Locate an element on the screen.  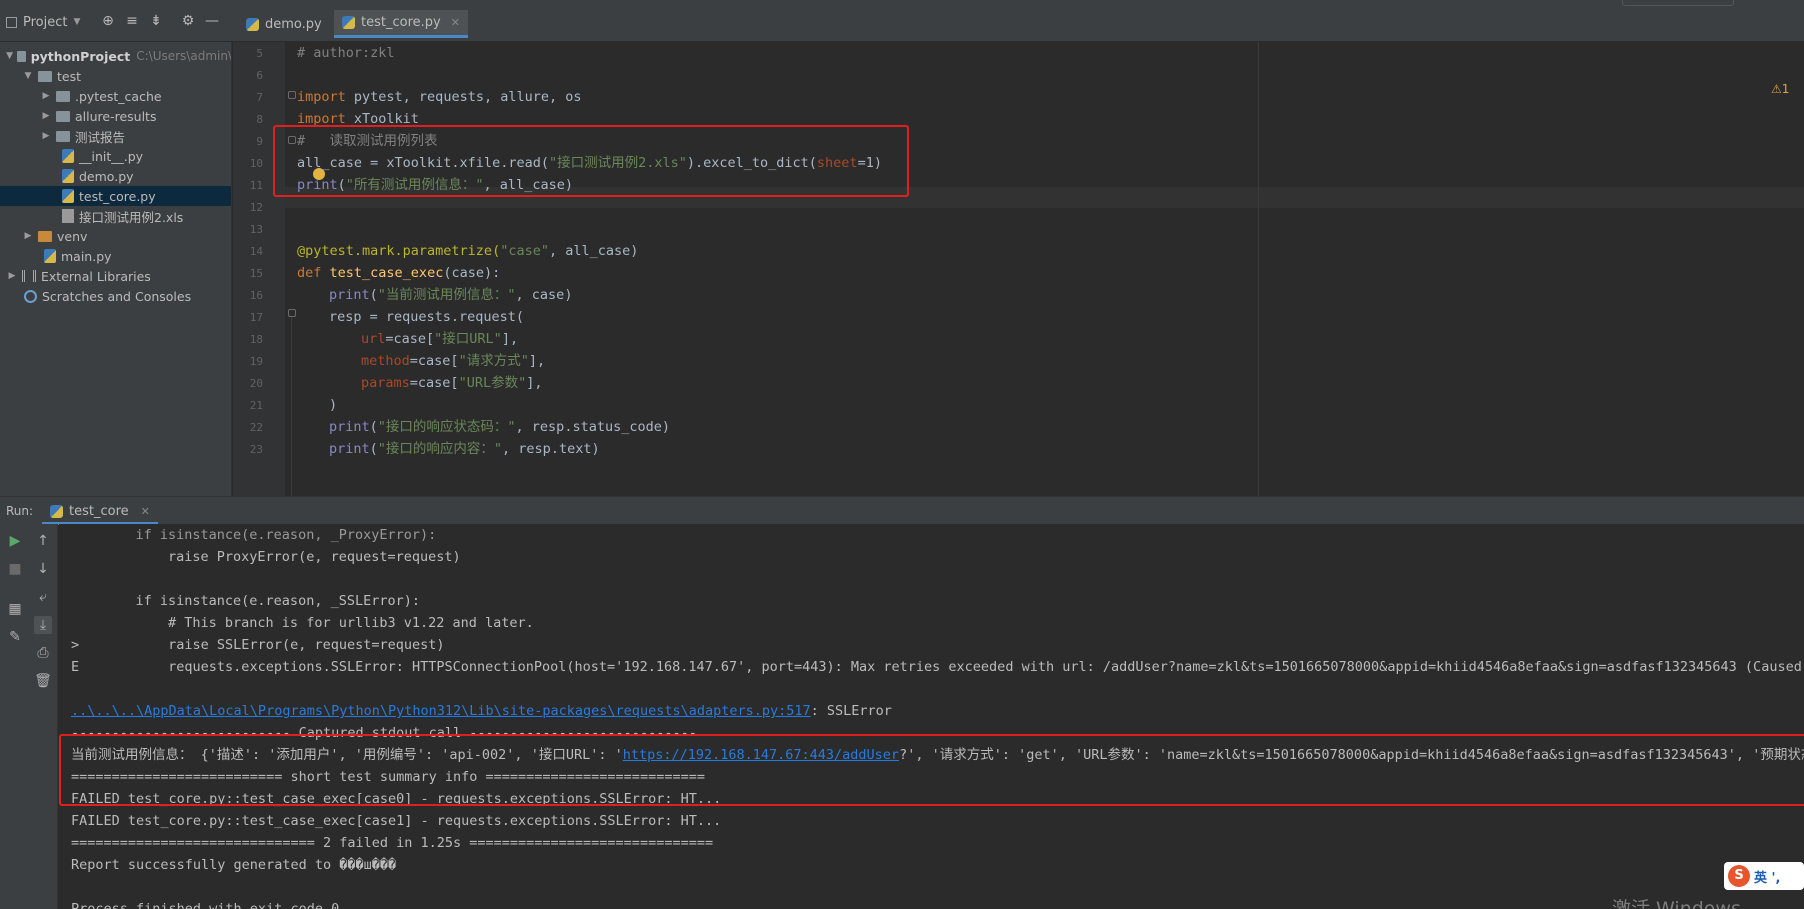
tree-item-test-report: ▶ 测试报告 is located at coordinates (115, 136).